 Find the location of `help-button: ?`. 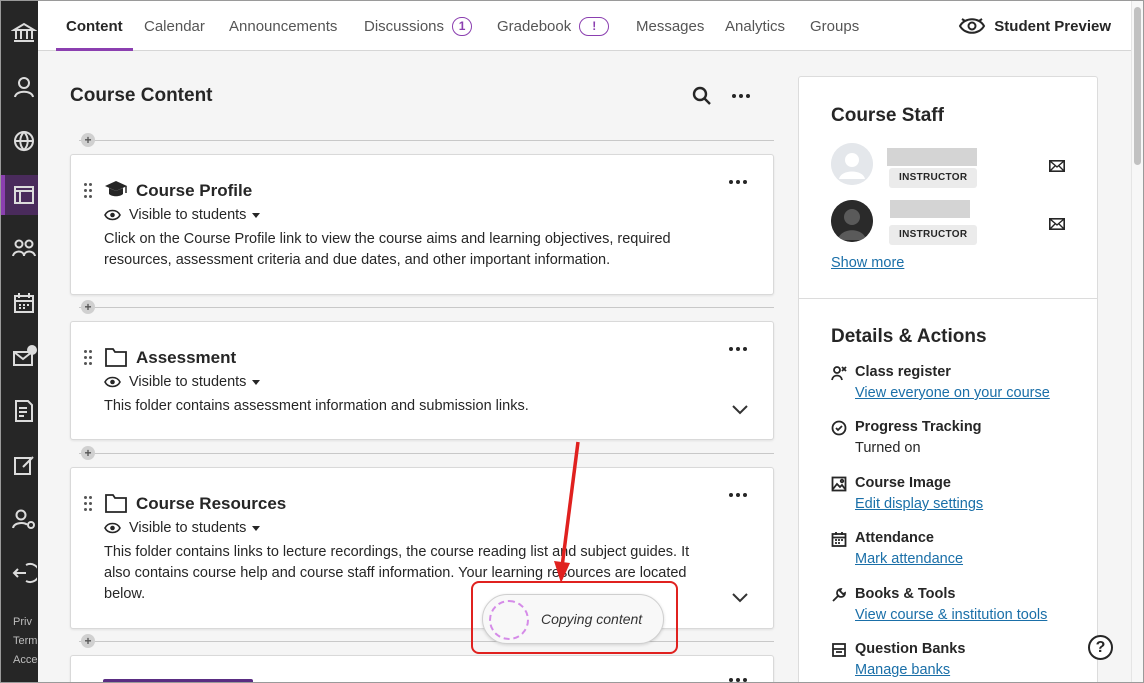

help-button: ? is located at coordinates (1100, 647).